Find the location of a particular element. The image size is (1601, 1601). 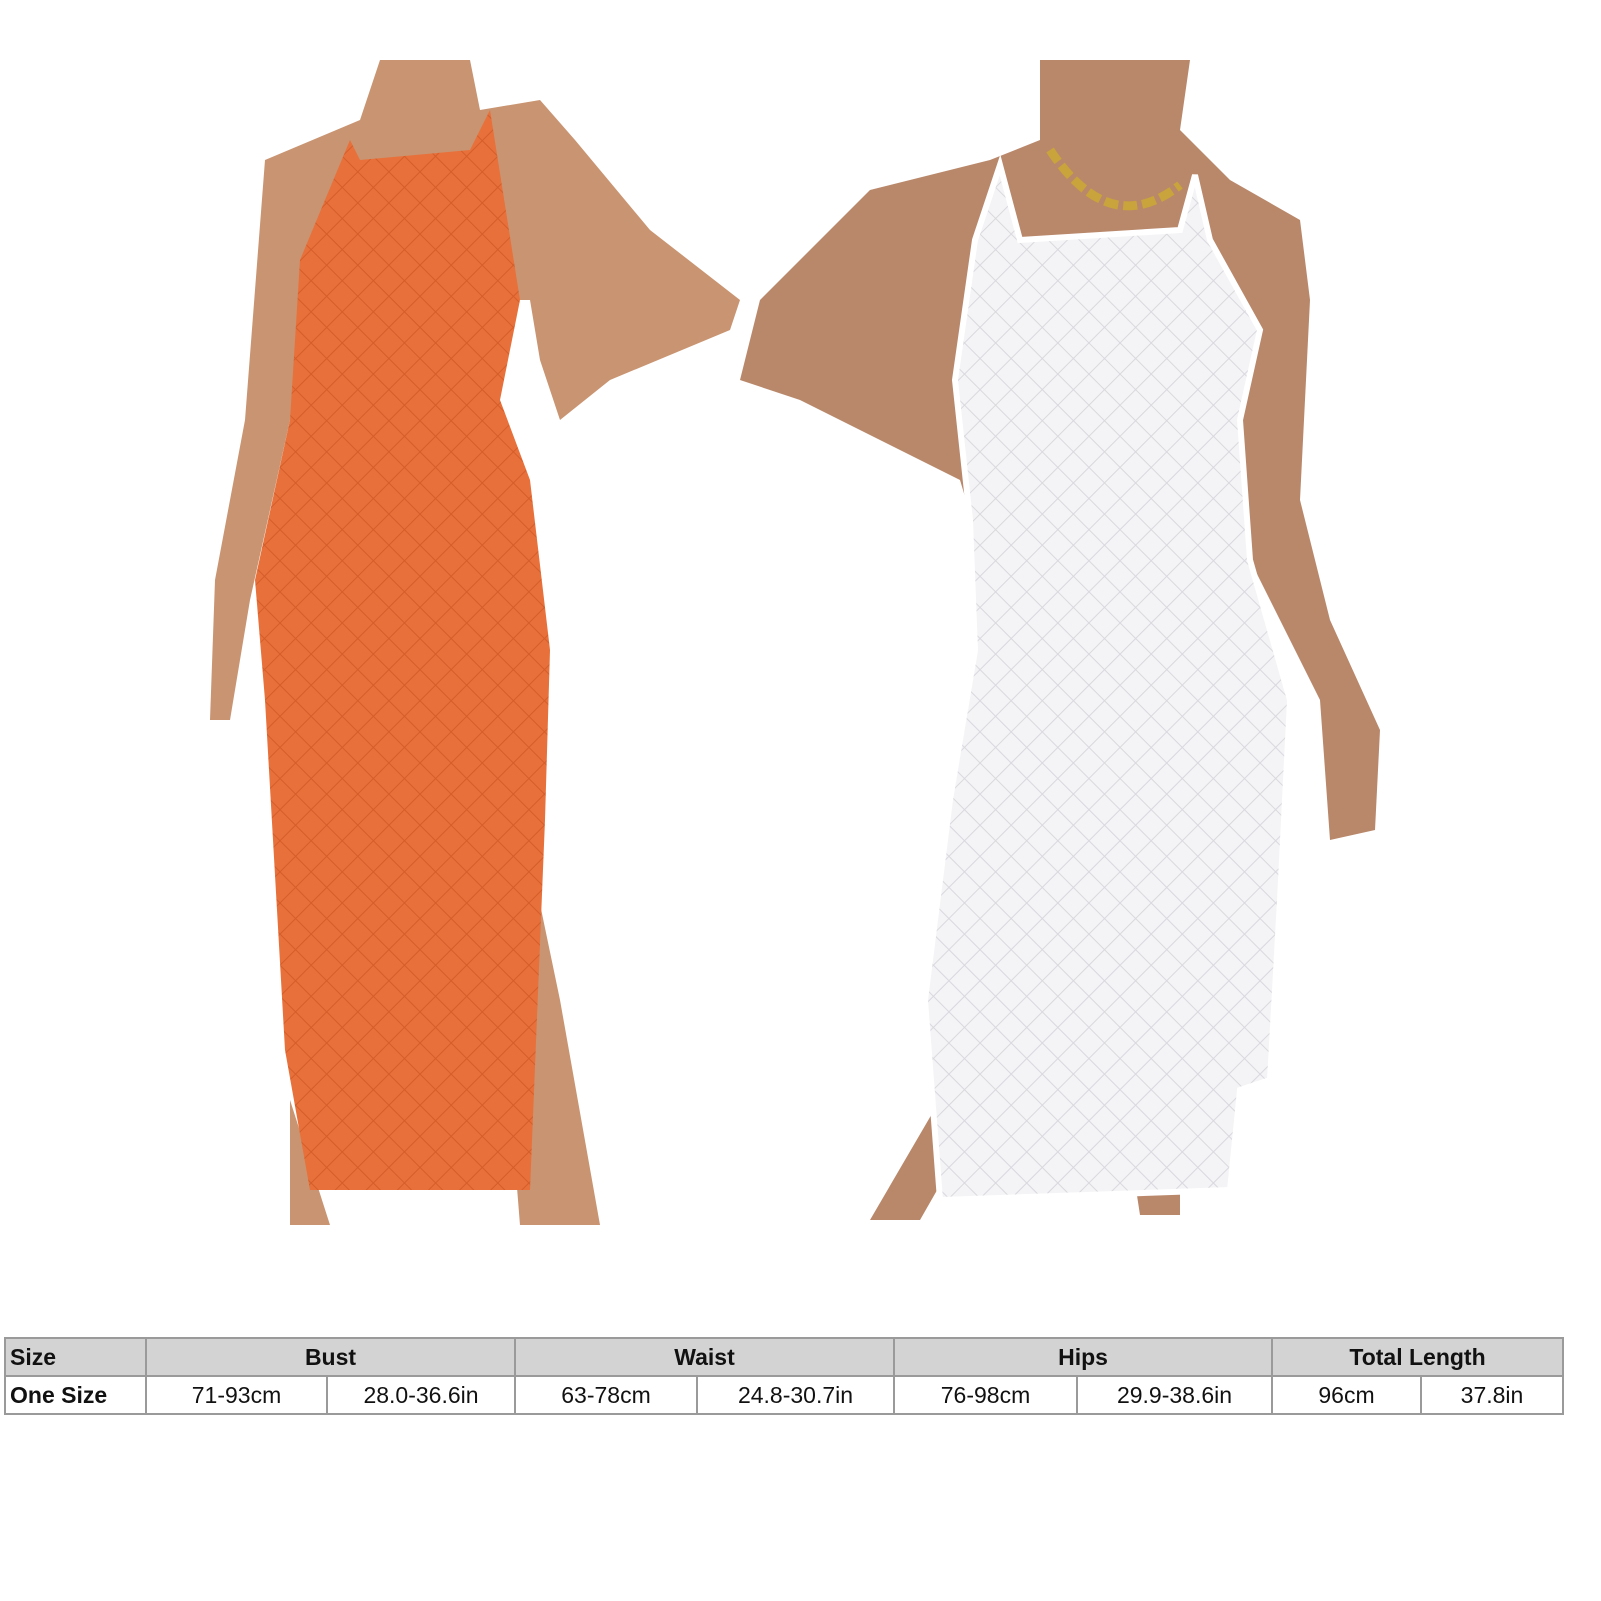

header-bust: Bust is located at coordinates (330, 1357).